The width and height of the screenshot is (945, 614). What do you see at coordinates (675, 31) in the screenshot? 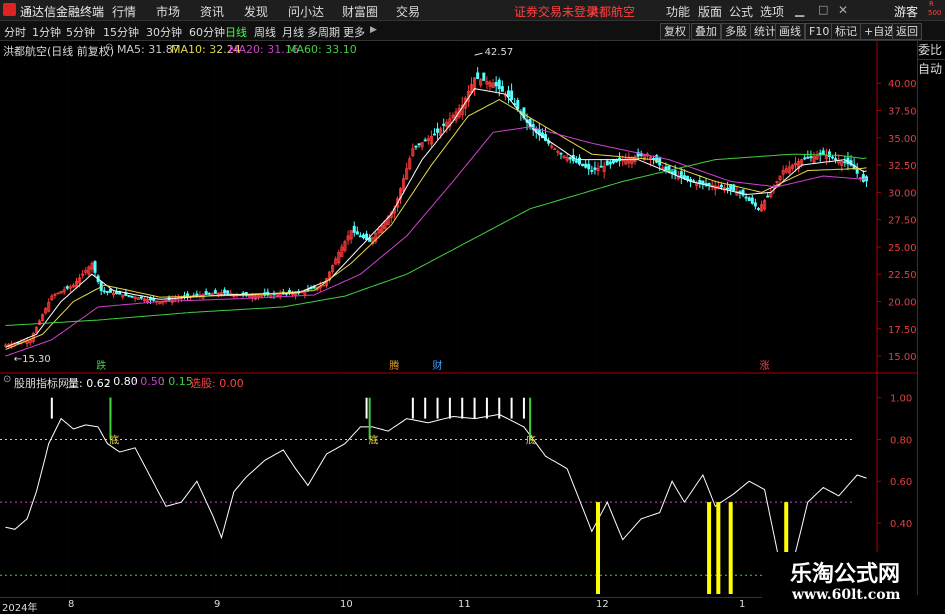
I see `restore-rights-button: 复权` at bounding box center [675, 31].